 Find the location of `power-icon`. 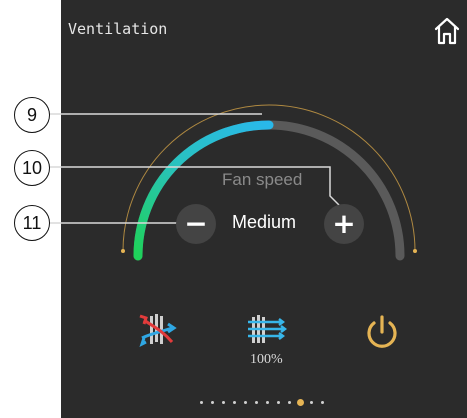

power-icon is located at coordinates (382, 333).